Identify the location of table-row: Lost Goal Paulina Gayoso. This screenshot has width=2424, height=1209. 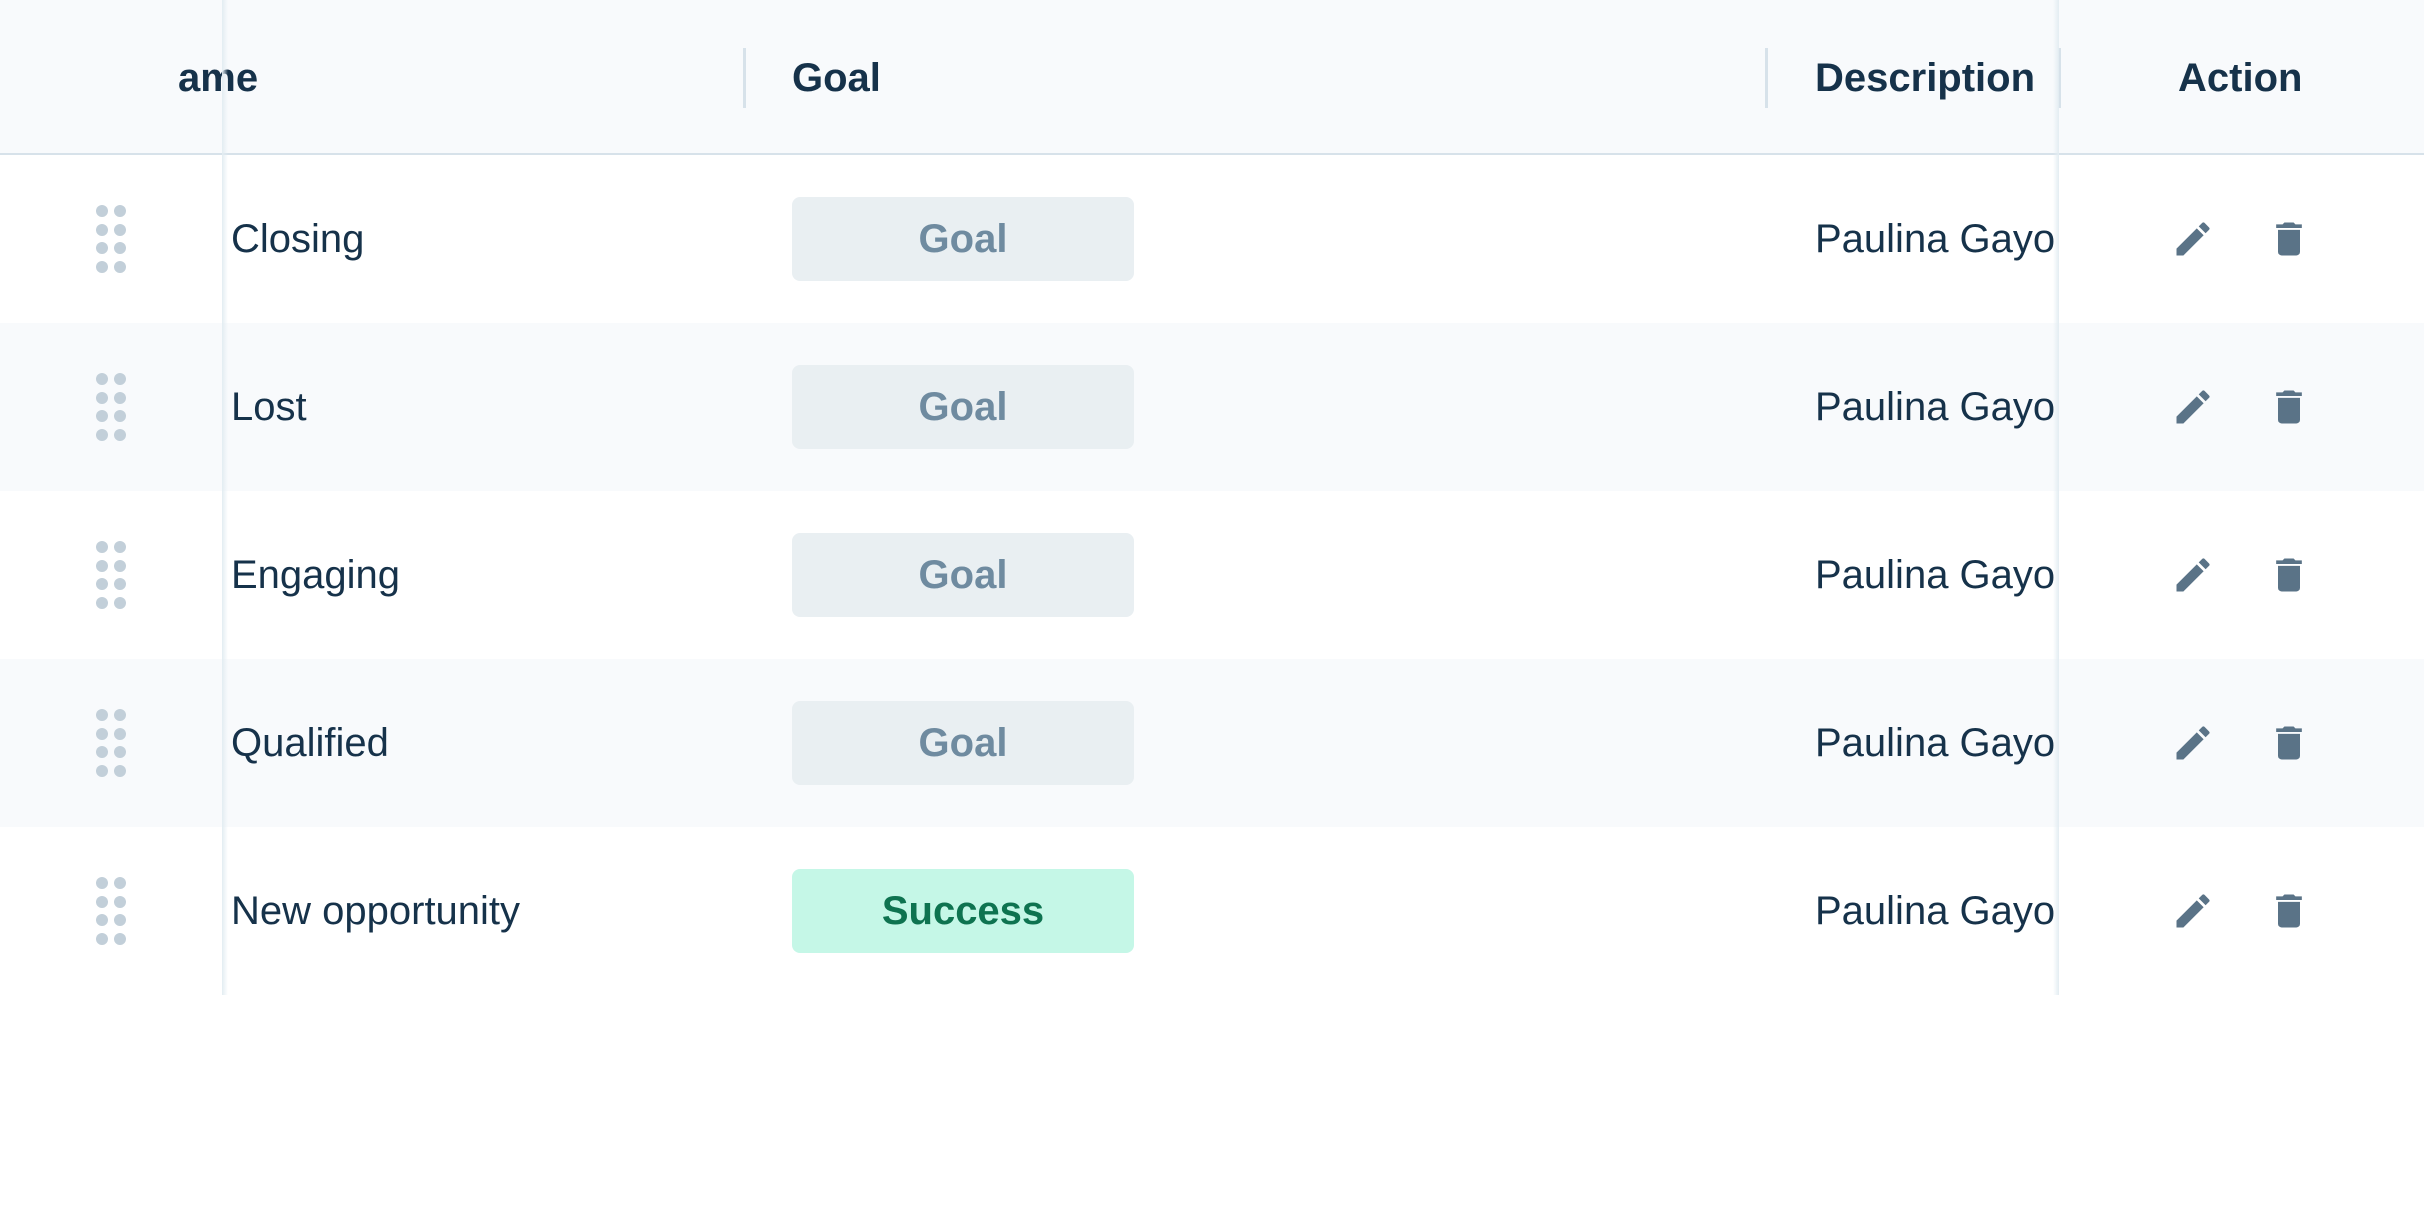
(1212, 407).